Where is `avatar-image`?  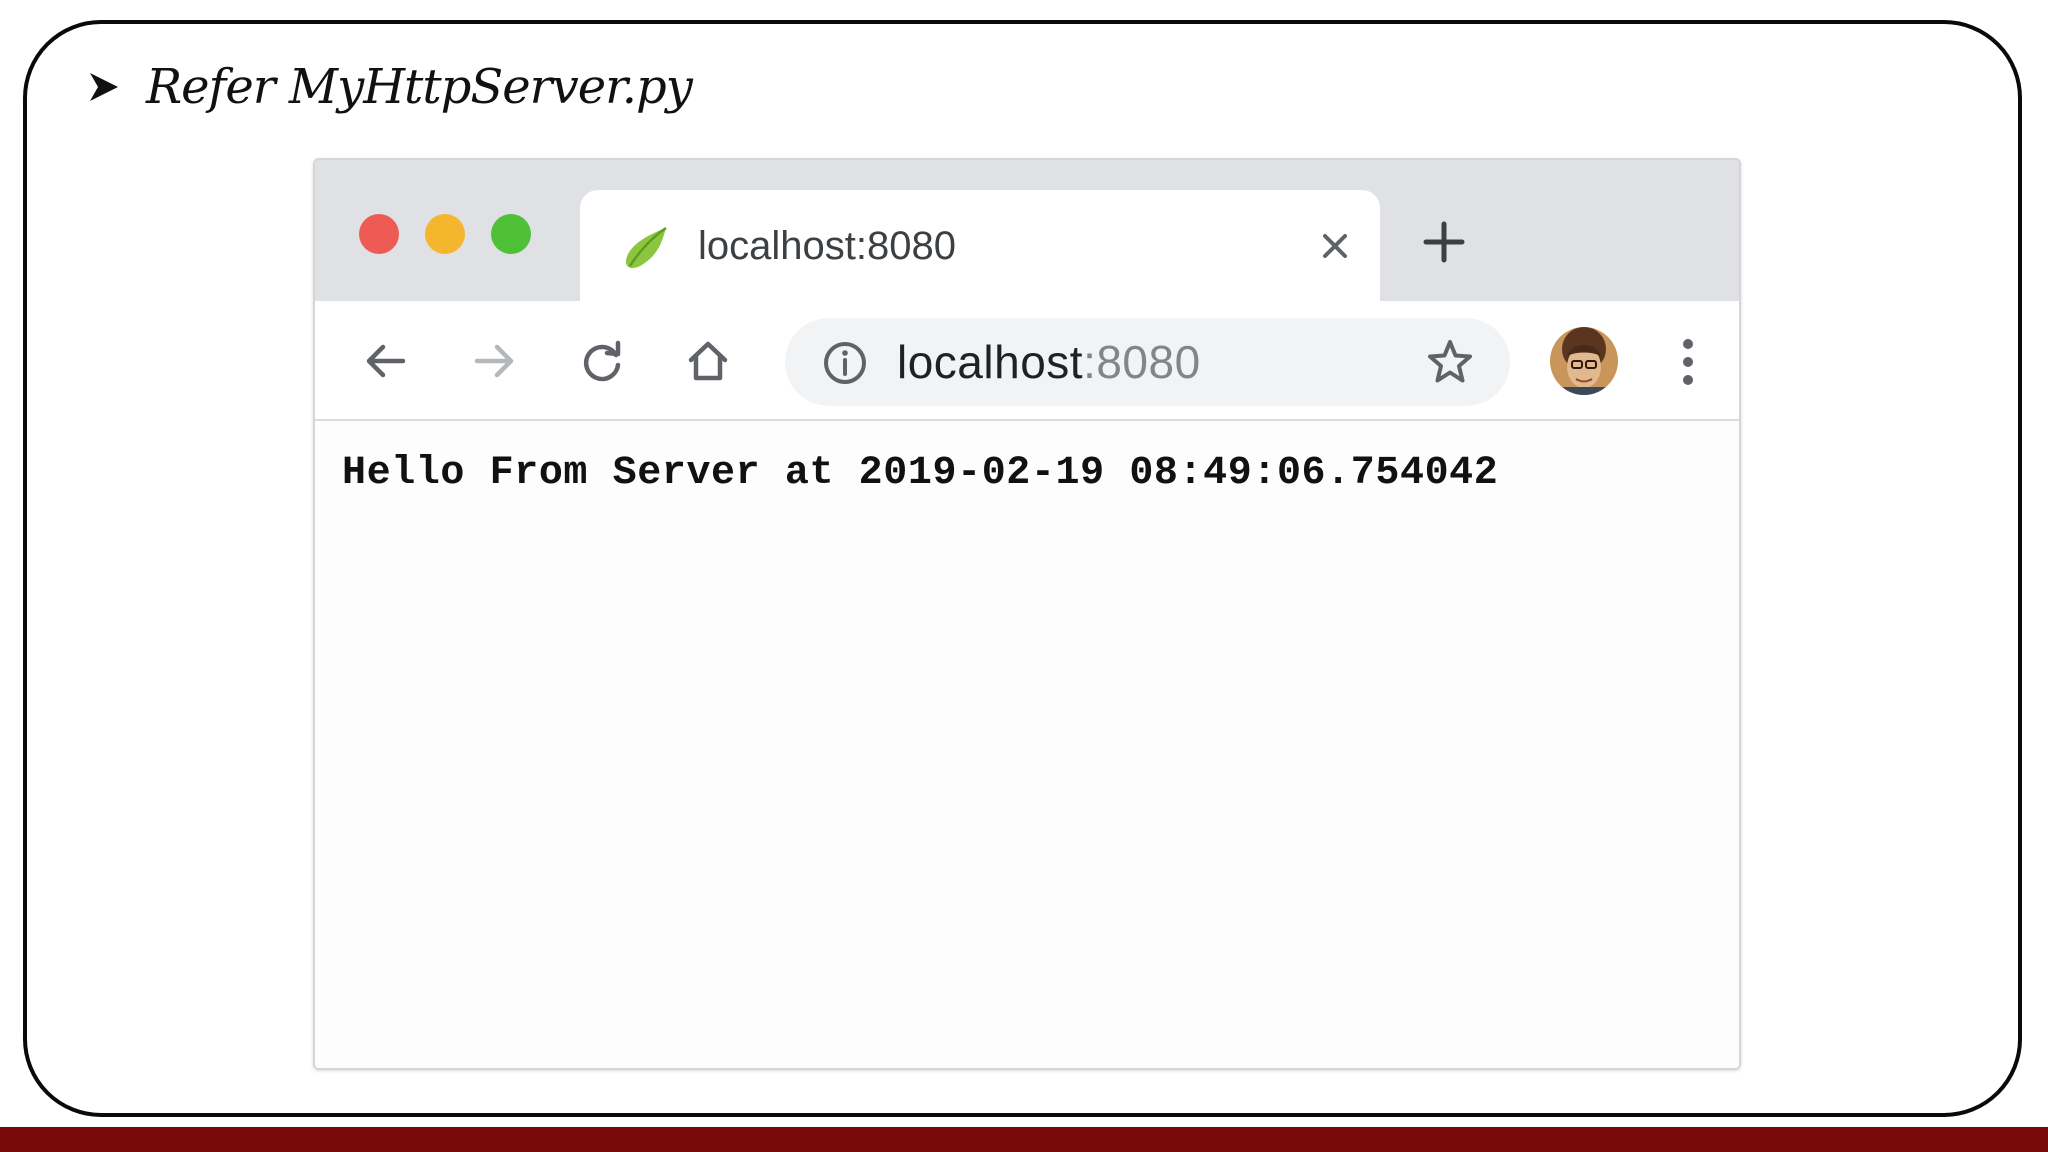
avatar-image is located at coordinates (1584, 361).